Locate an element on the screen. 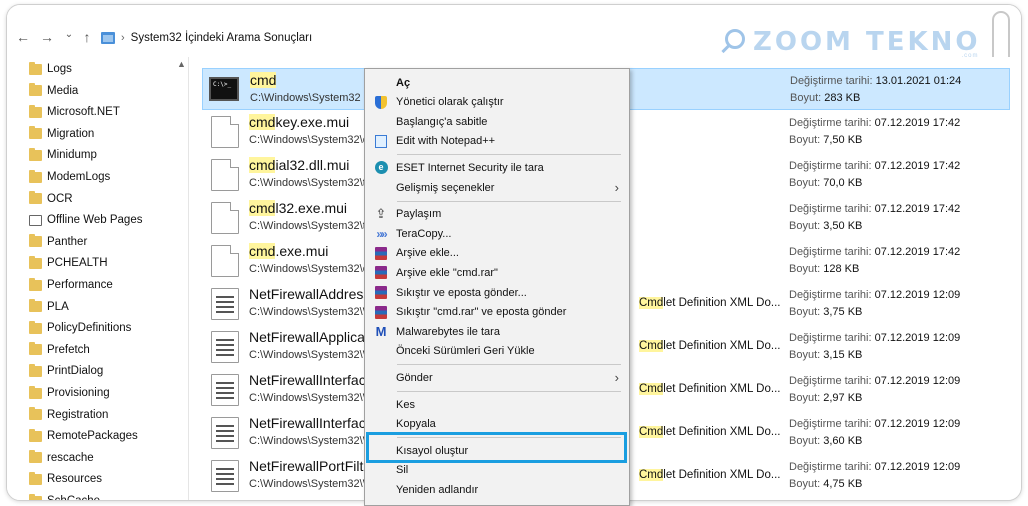 The height and width of the screenshot is (506, 1028). menu-item: M Malwarebytes ile tara is located at coordinates (497, 331).